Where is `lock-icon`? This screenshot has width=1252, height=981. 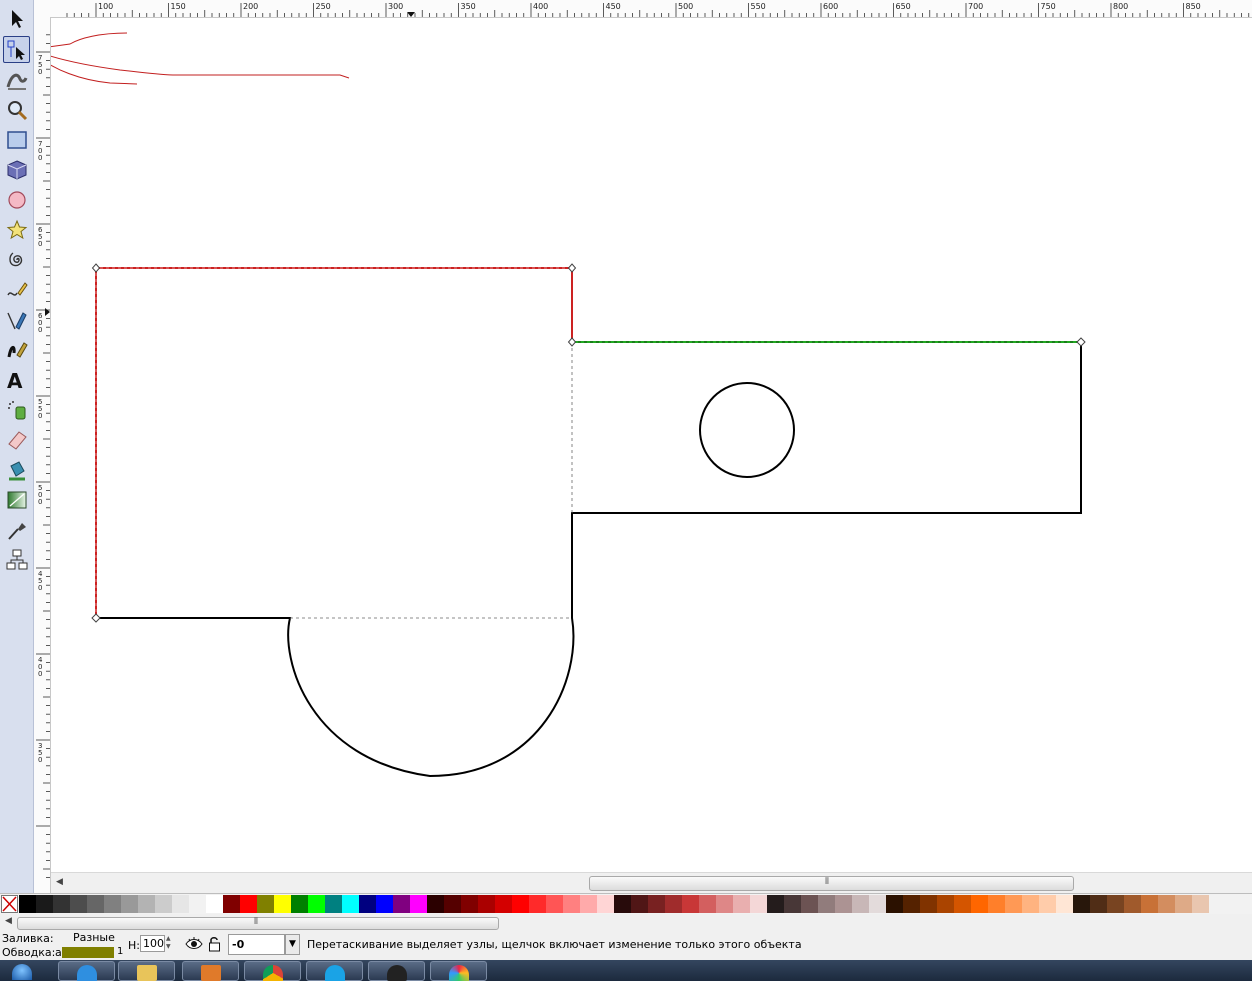 lock-icon is located at coordinates (214, 944).